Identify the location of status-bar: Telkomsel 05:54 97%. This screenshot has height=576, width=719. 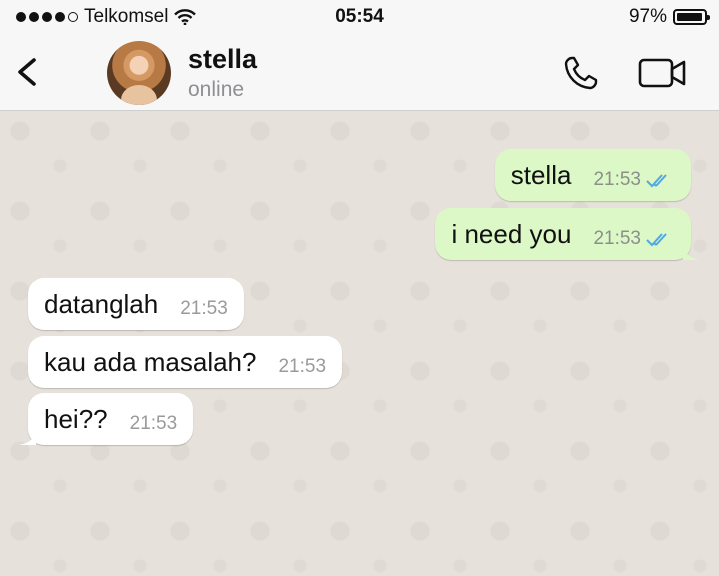
(359, 17).